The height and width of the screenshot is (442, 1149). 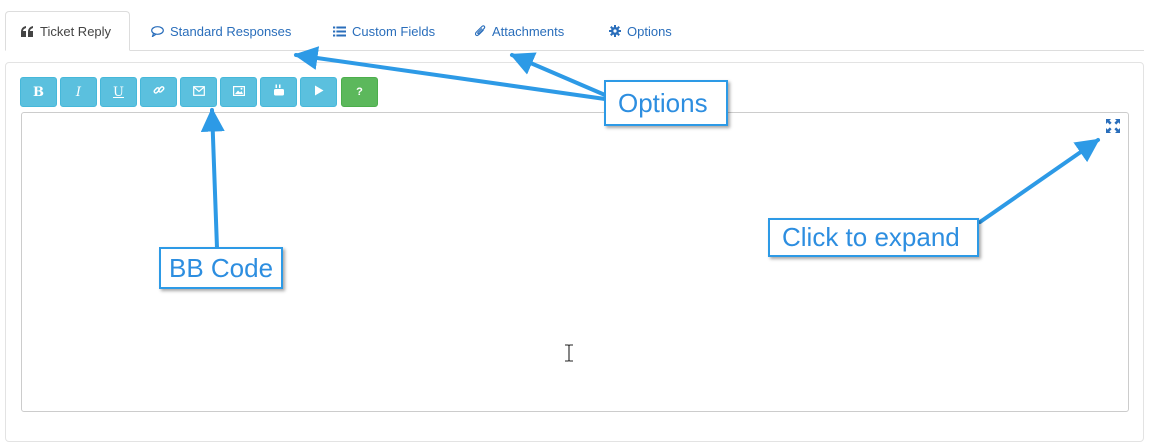 What do you see at coordinates (394, 31) in the screenshot?
I see `tab-label: Custom Fields` at bounding box center [394, 31].